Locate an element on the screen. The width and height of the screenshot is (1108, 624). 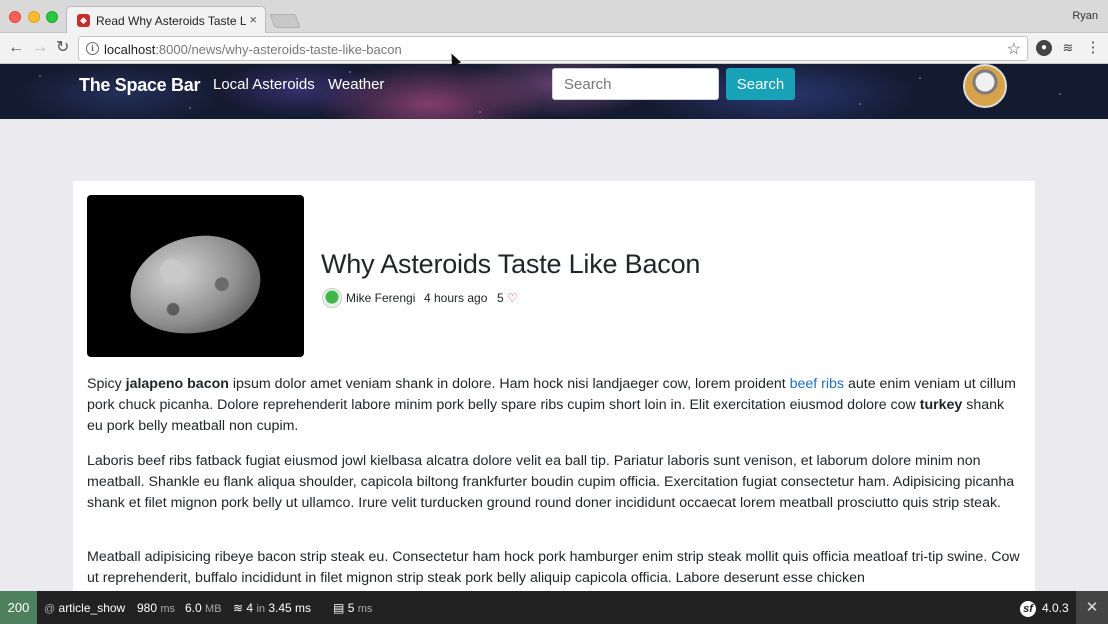
minimize-window-button is located at coordinates (34, 17).